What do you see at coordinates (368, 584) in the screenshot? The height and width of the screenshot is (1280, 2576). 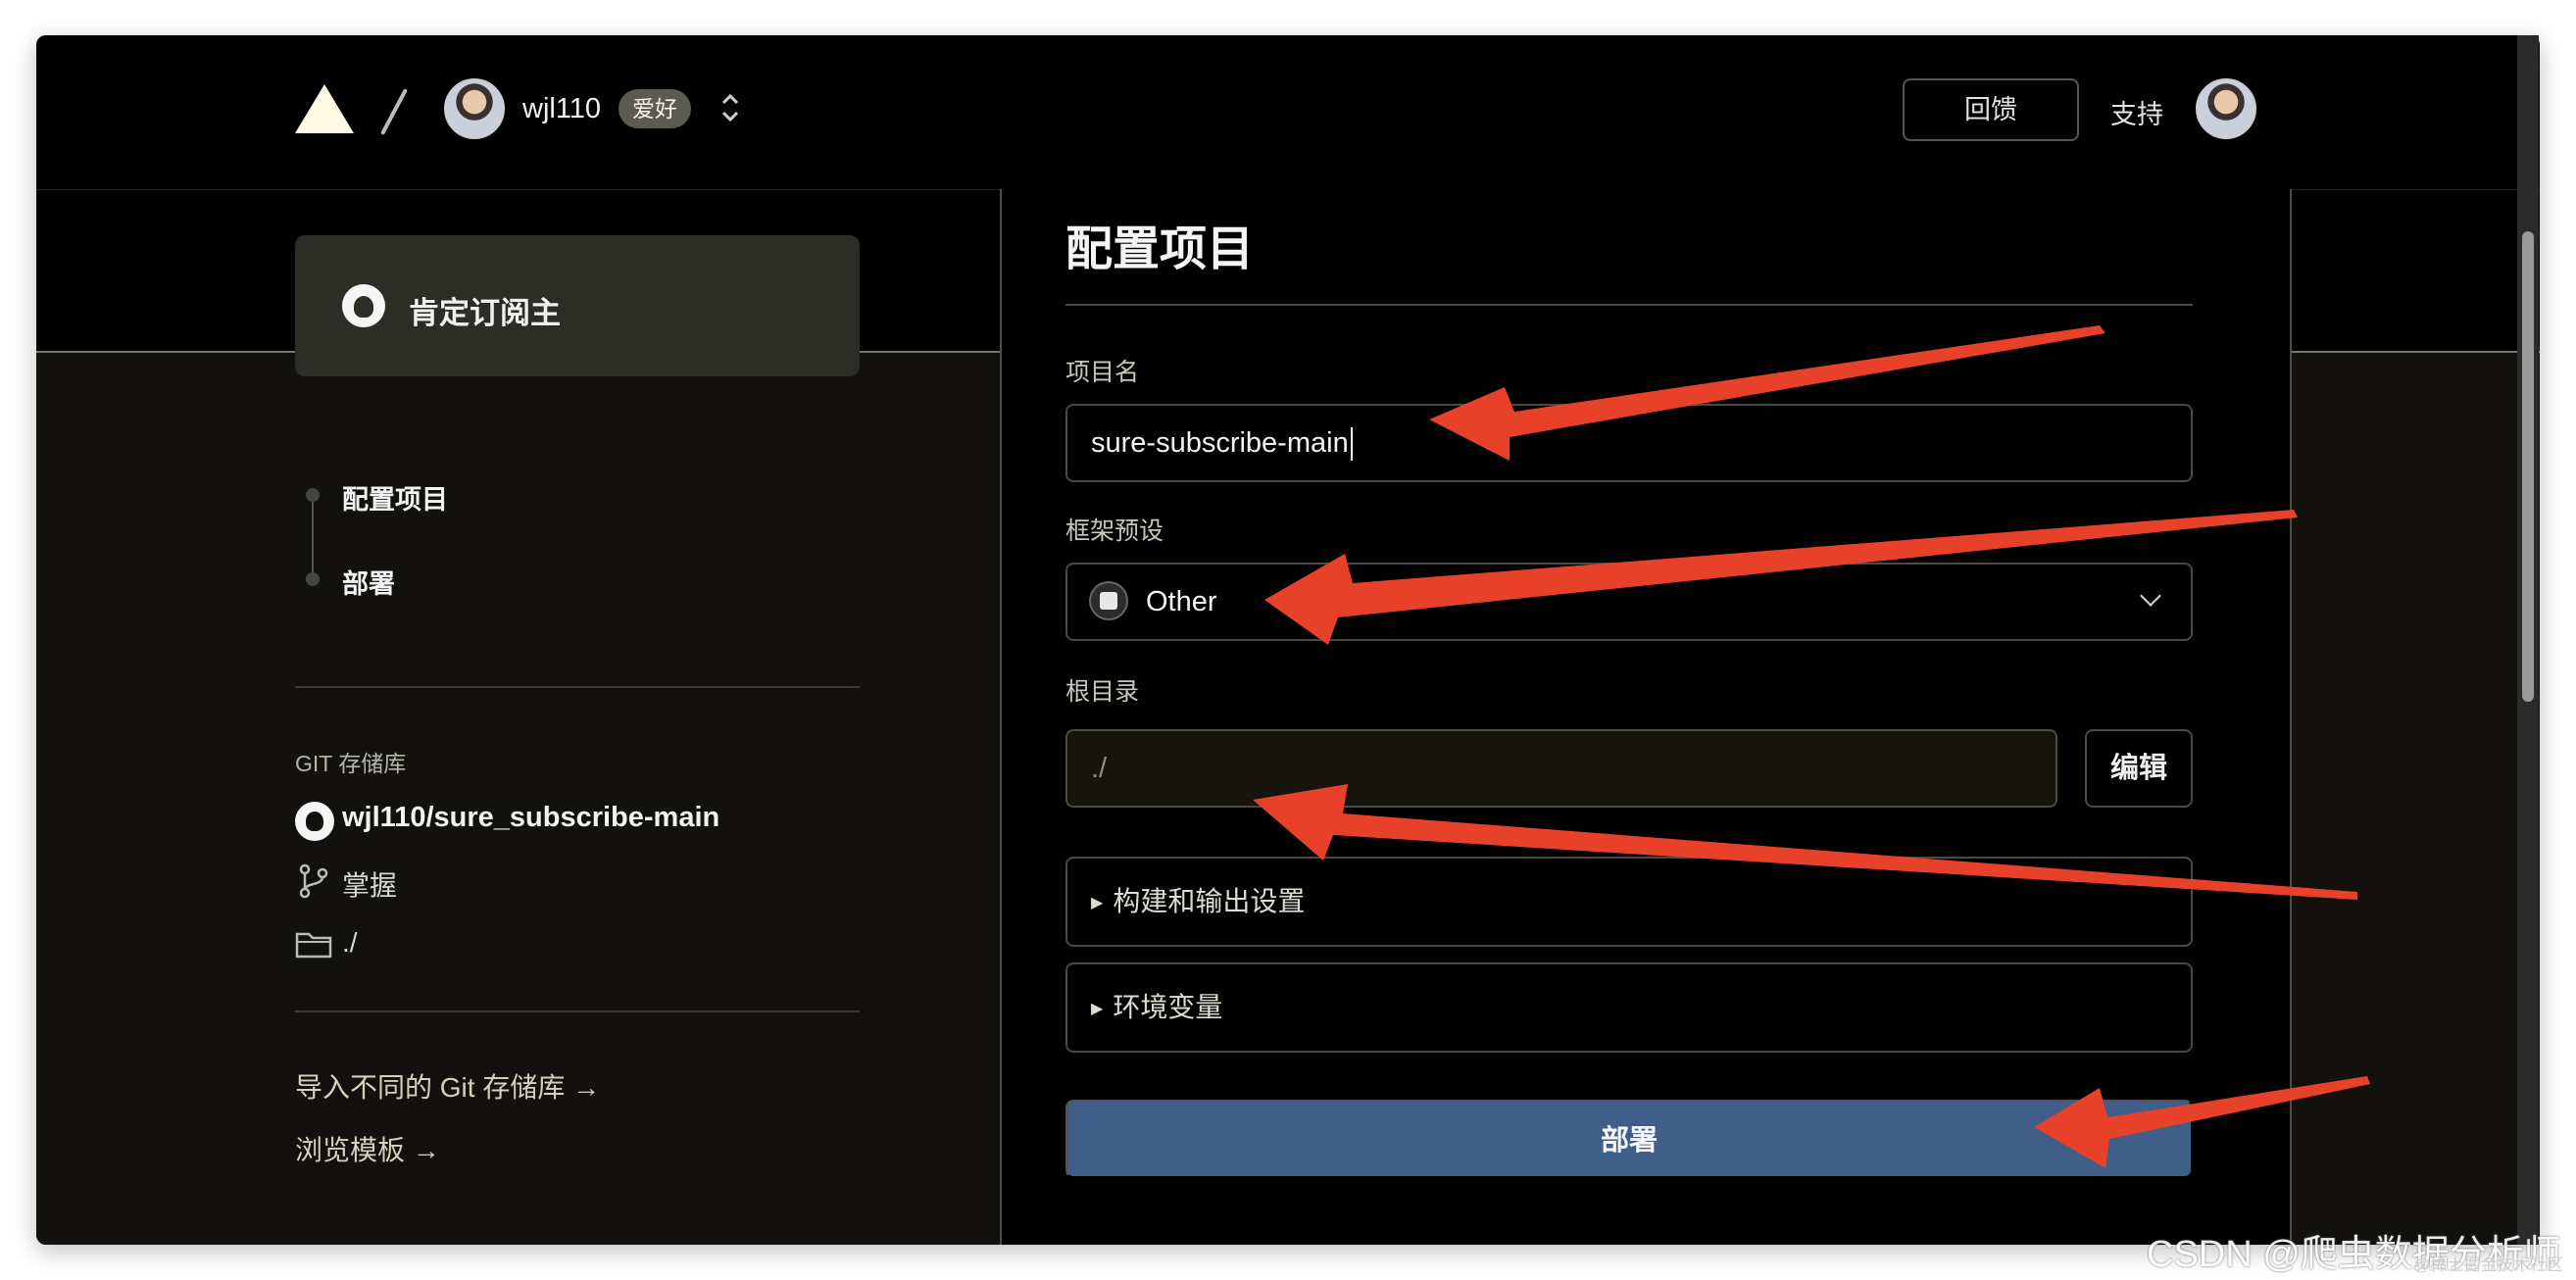 I see `step-deploy: 部署` at bounding box center [368, 584].